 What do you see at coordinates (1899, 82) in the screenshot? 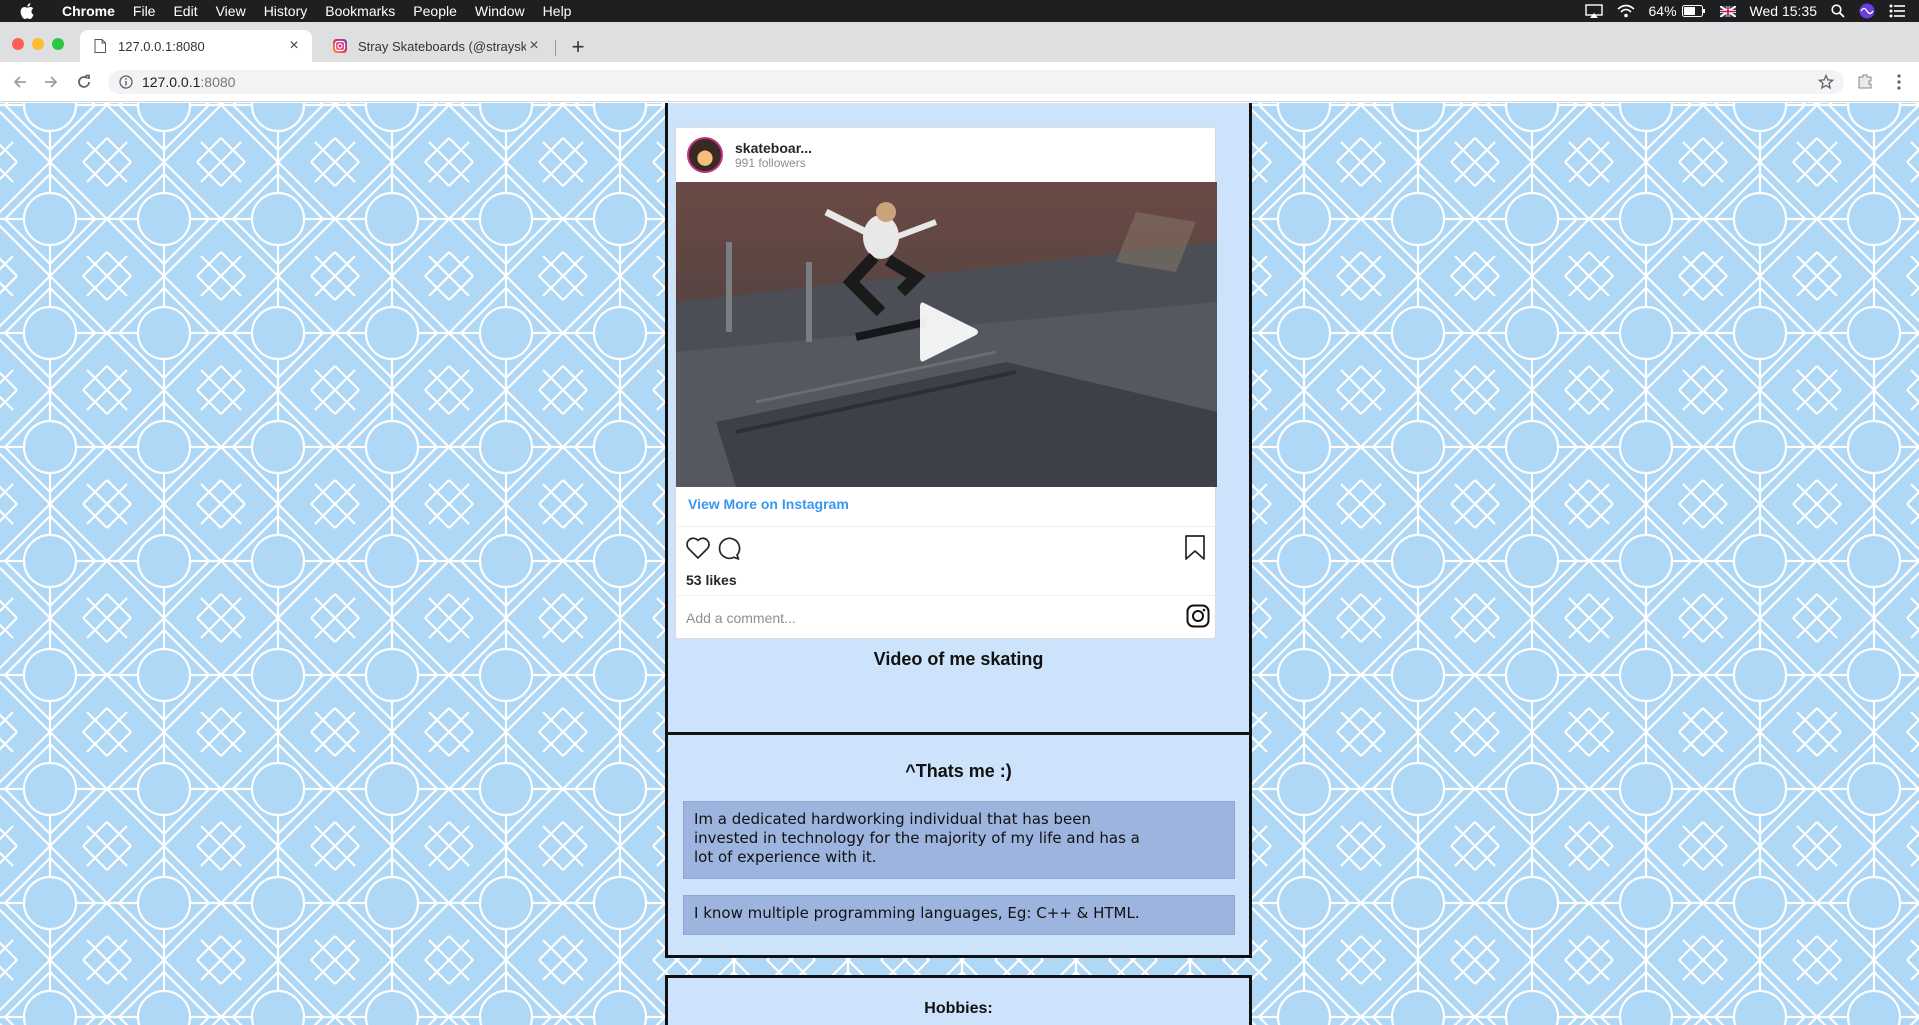
I see `menu-icon` at bounding box center [1899, 82].